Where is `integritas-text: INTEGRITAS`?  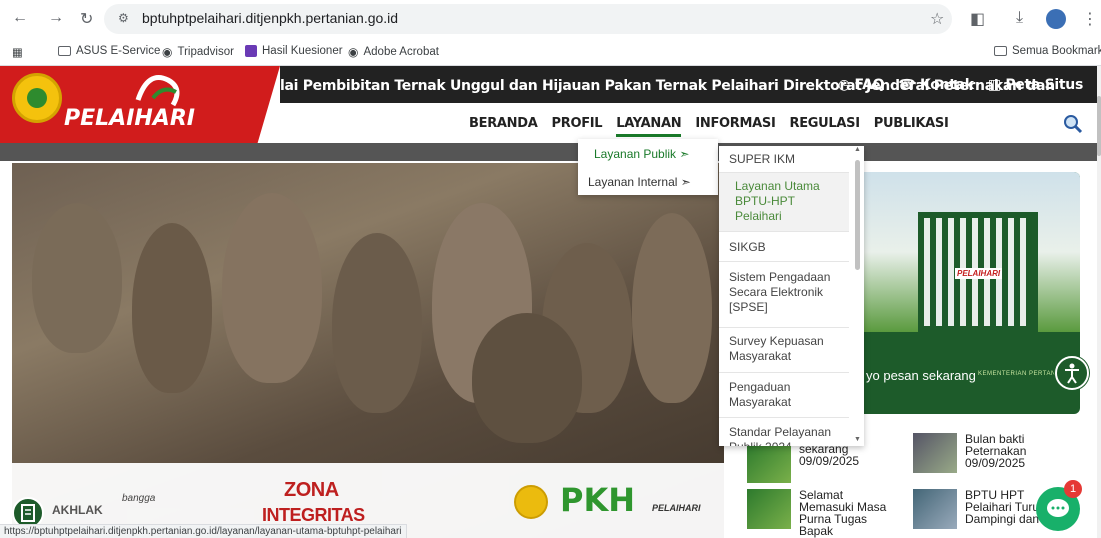 integritas-text: INTEGRITAS is located at coordinates (313, 515).